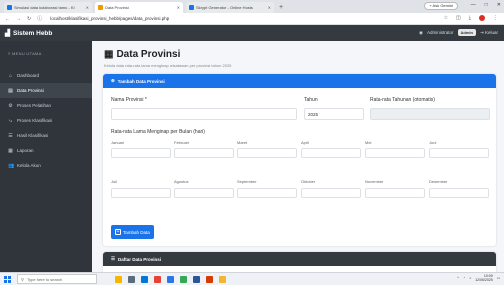  Describe the element at coordinates (438, 181) in the screenshot. I see `month-label: Desember` at that location.